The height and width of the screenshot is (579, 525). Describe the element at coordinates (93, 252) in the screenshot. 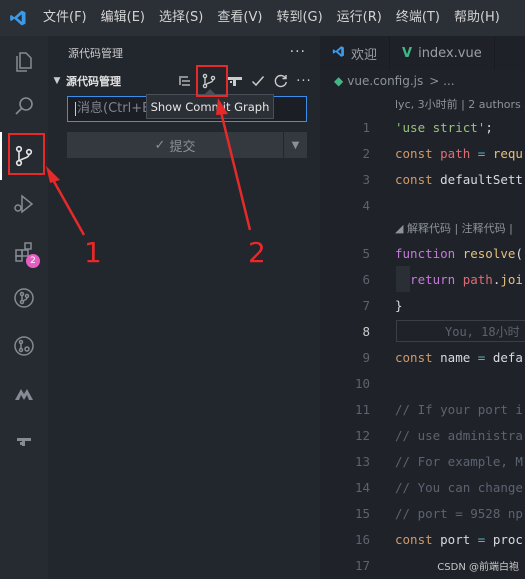

I see `annotation-label-1: 1` at that location.